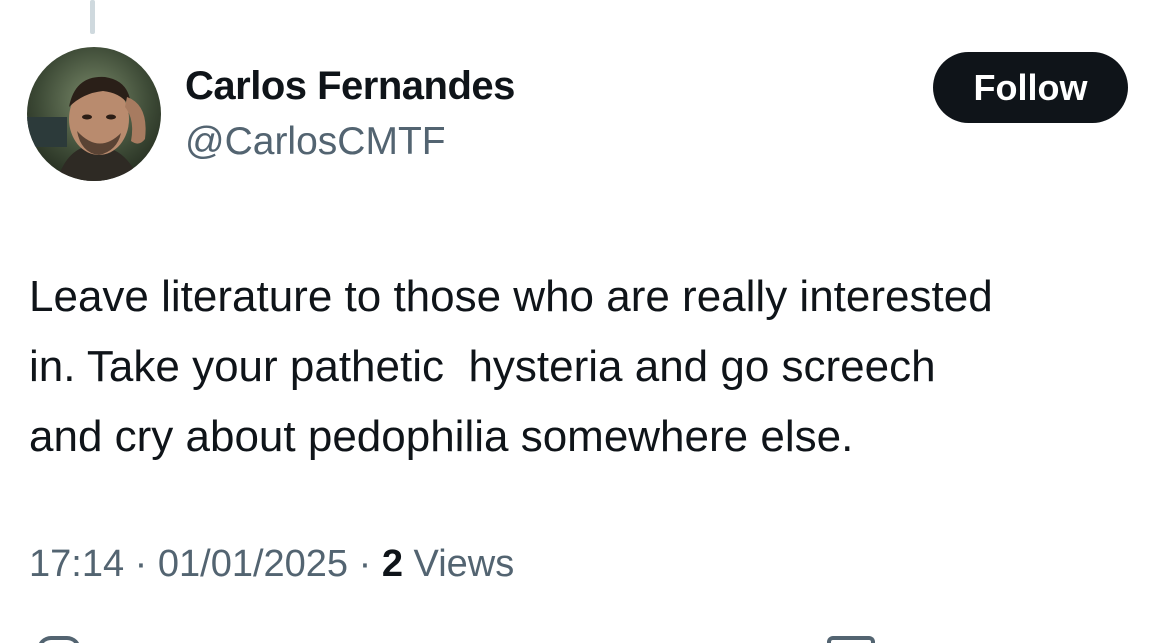  Describe the element at coordinates (392, 564) in the screenshot. I see `views-count: 2` at that location.